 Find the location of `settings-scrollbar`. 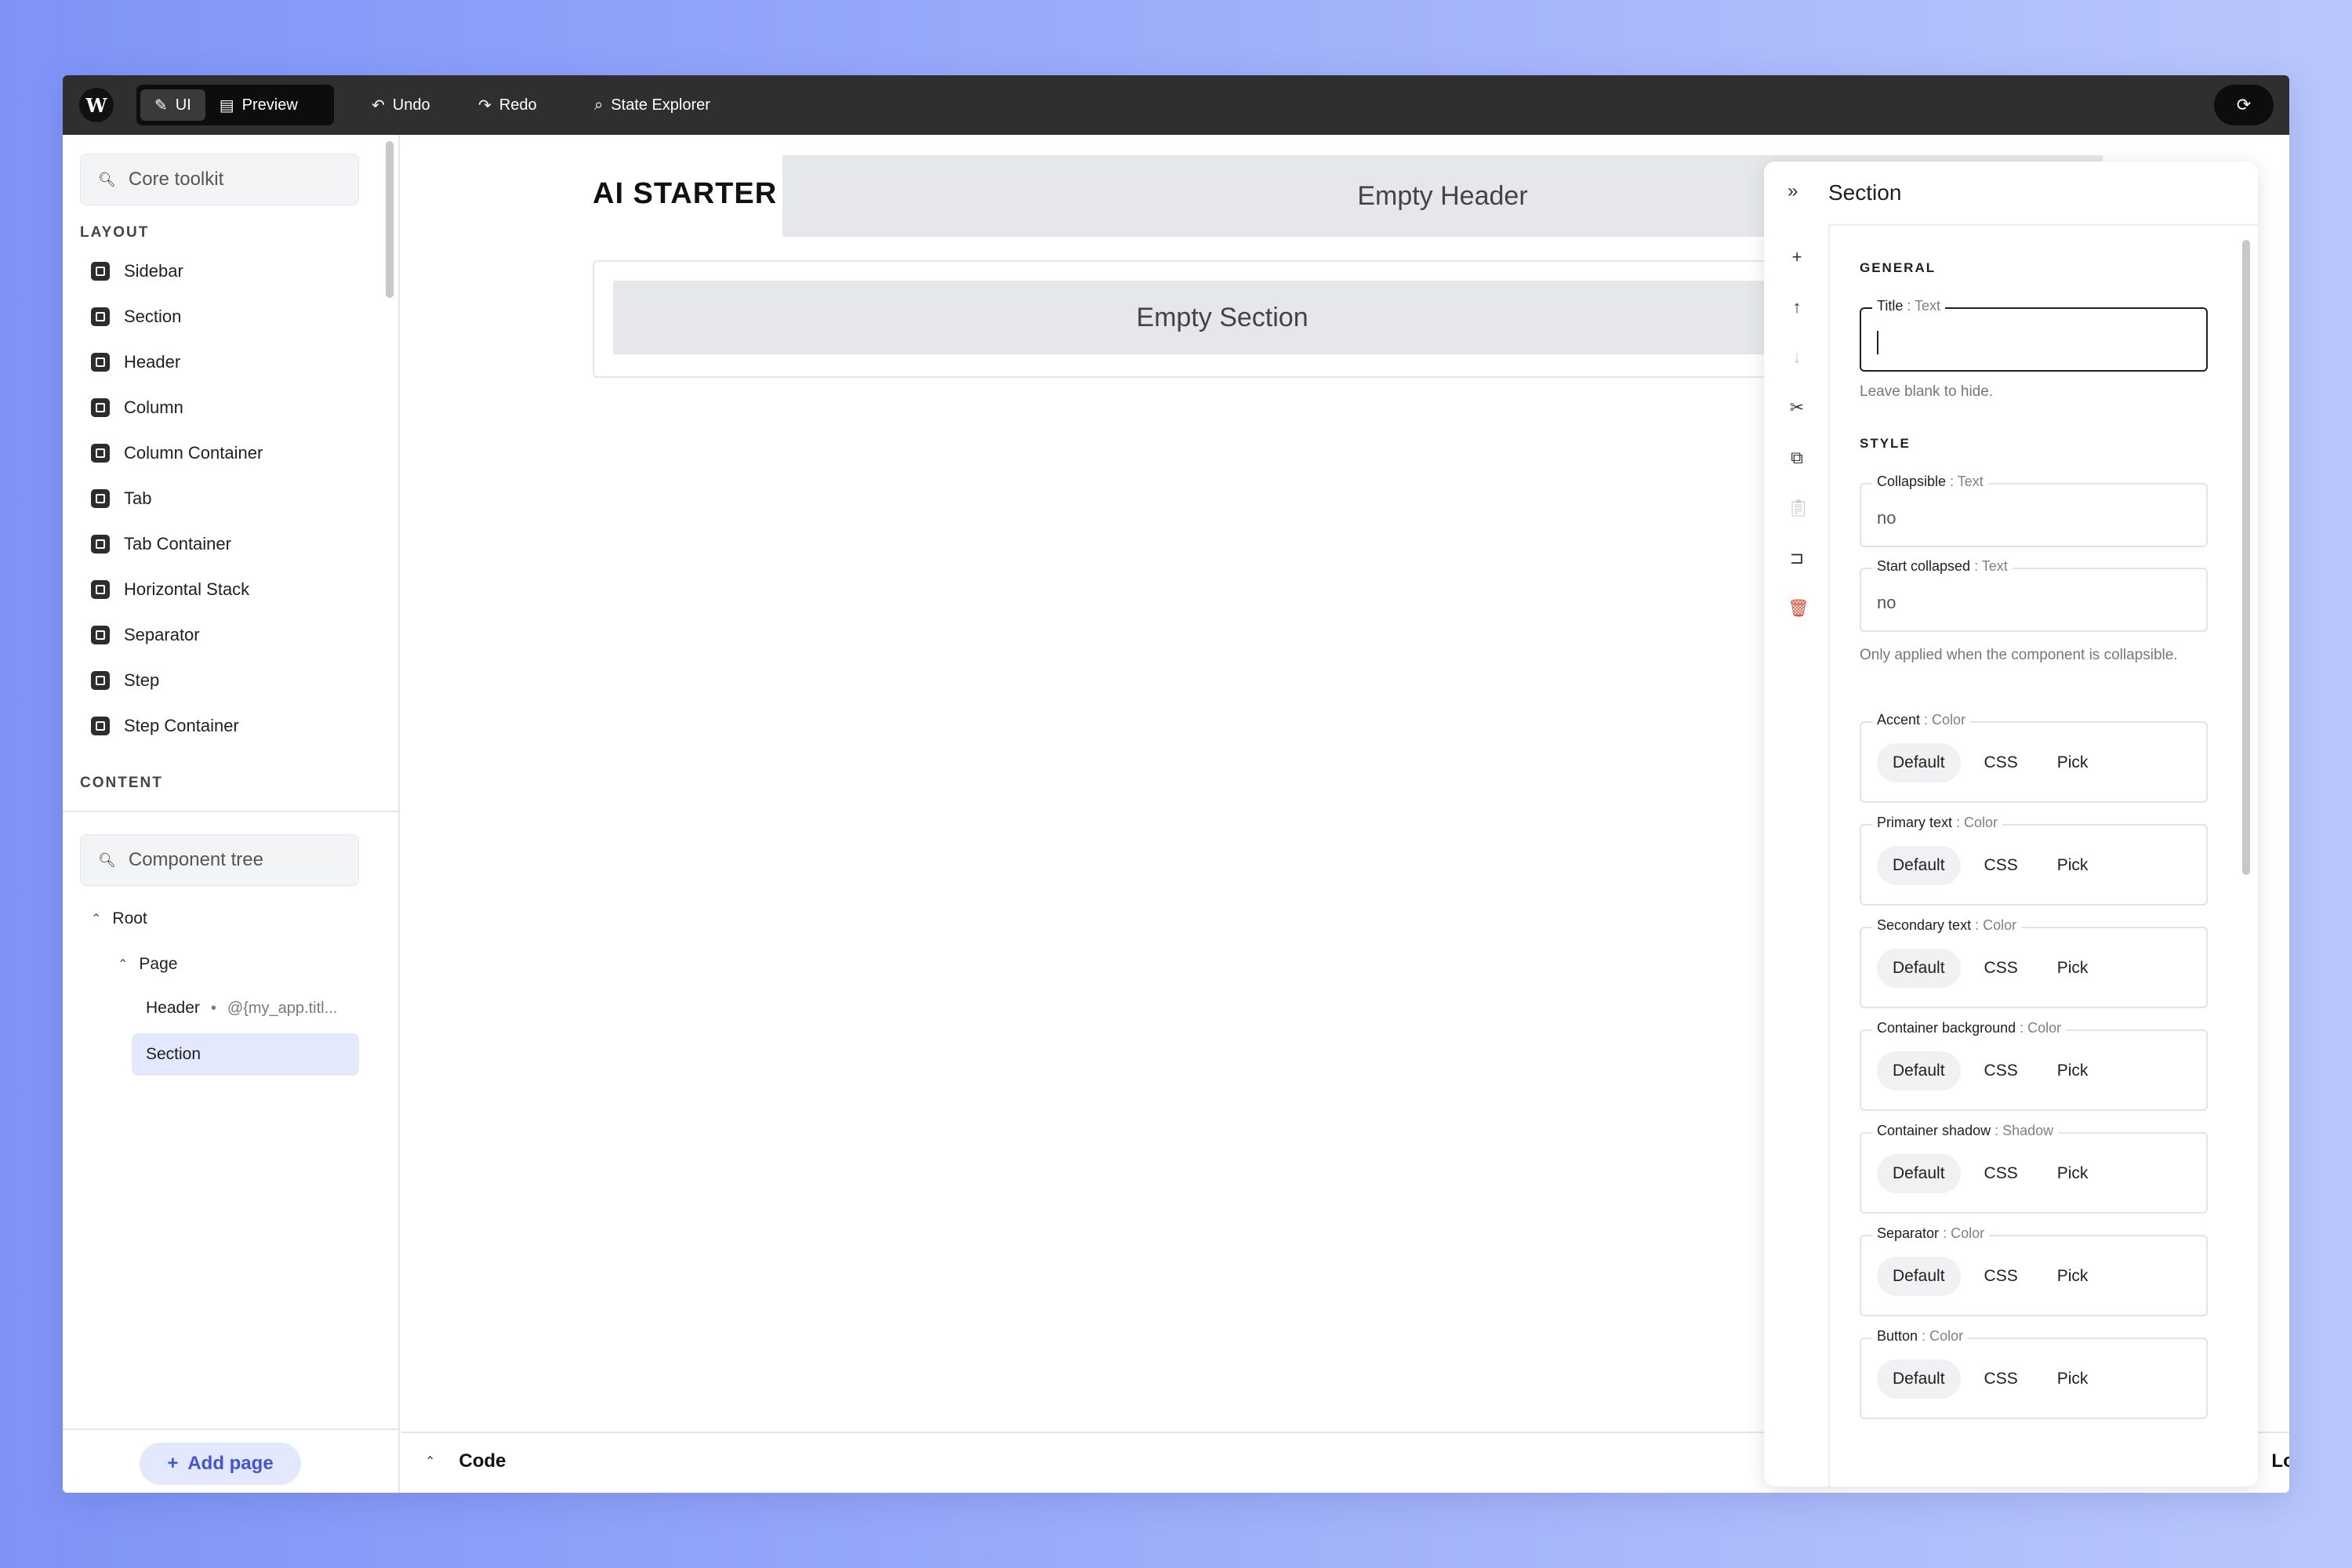

settings-scrollbar is located at coordinates (2246, 557).